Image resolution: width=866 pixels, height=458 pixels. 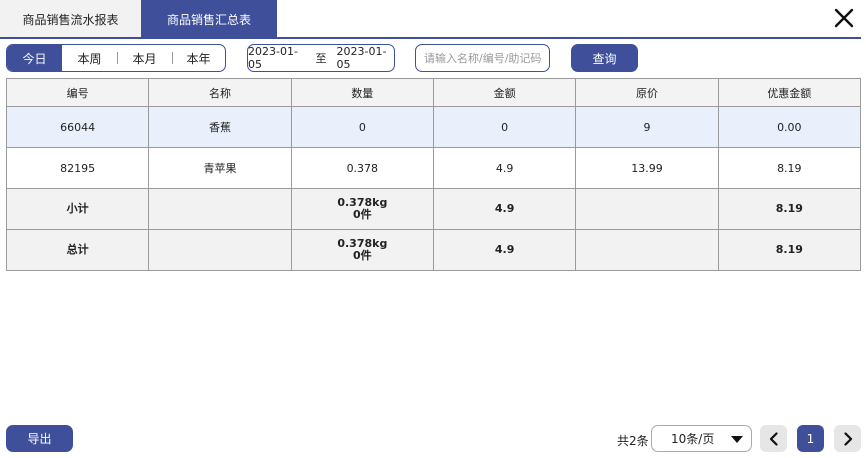 What do you see at coordinates (604, 58) in the screenshot?
I see `query-button: 查询` at bounding box center [604, 58].